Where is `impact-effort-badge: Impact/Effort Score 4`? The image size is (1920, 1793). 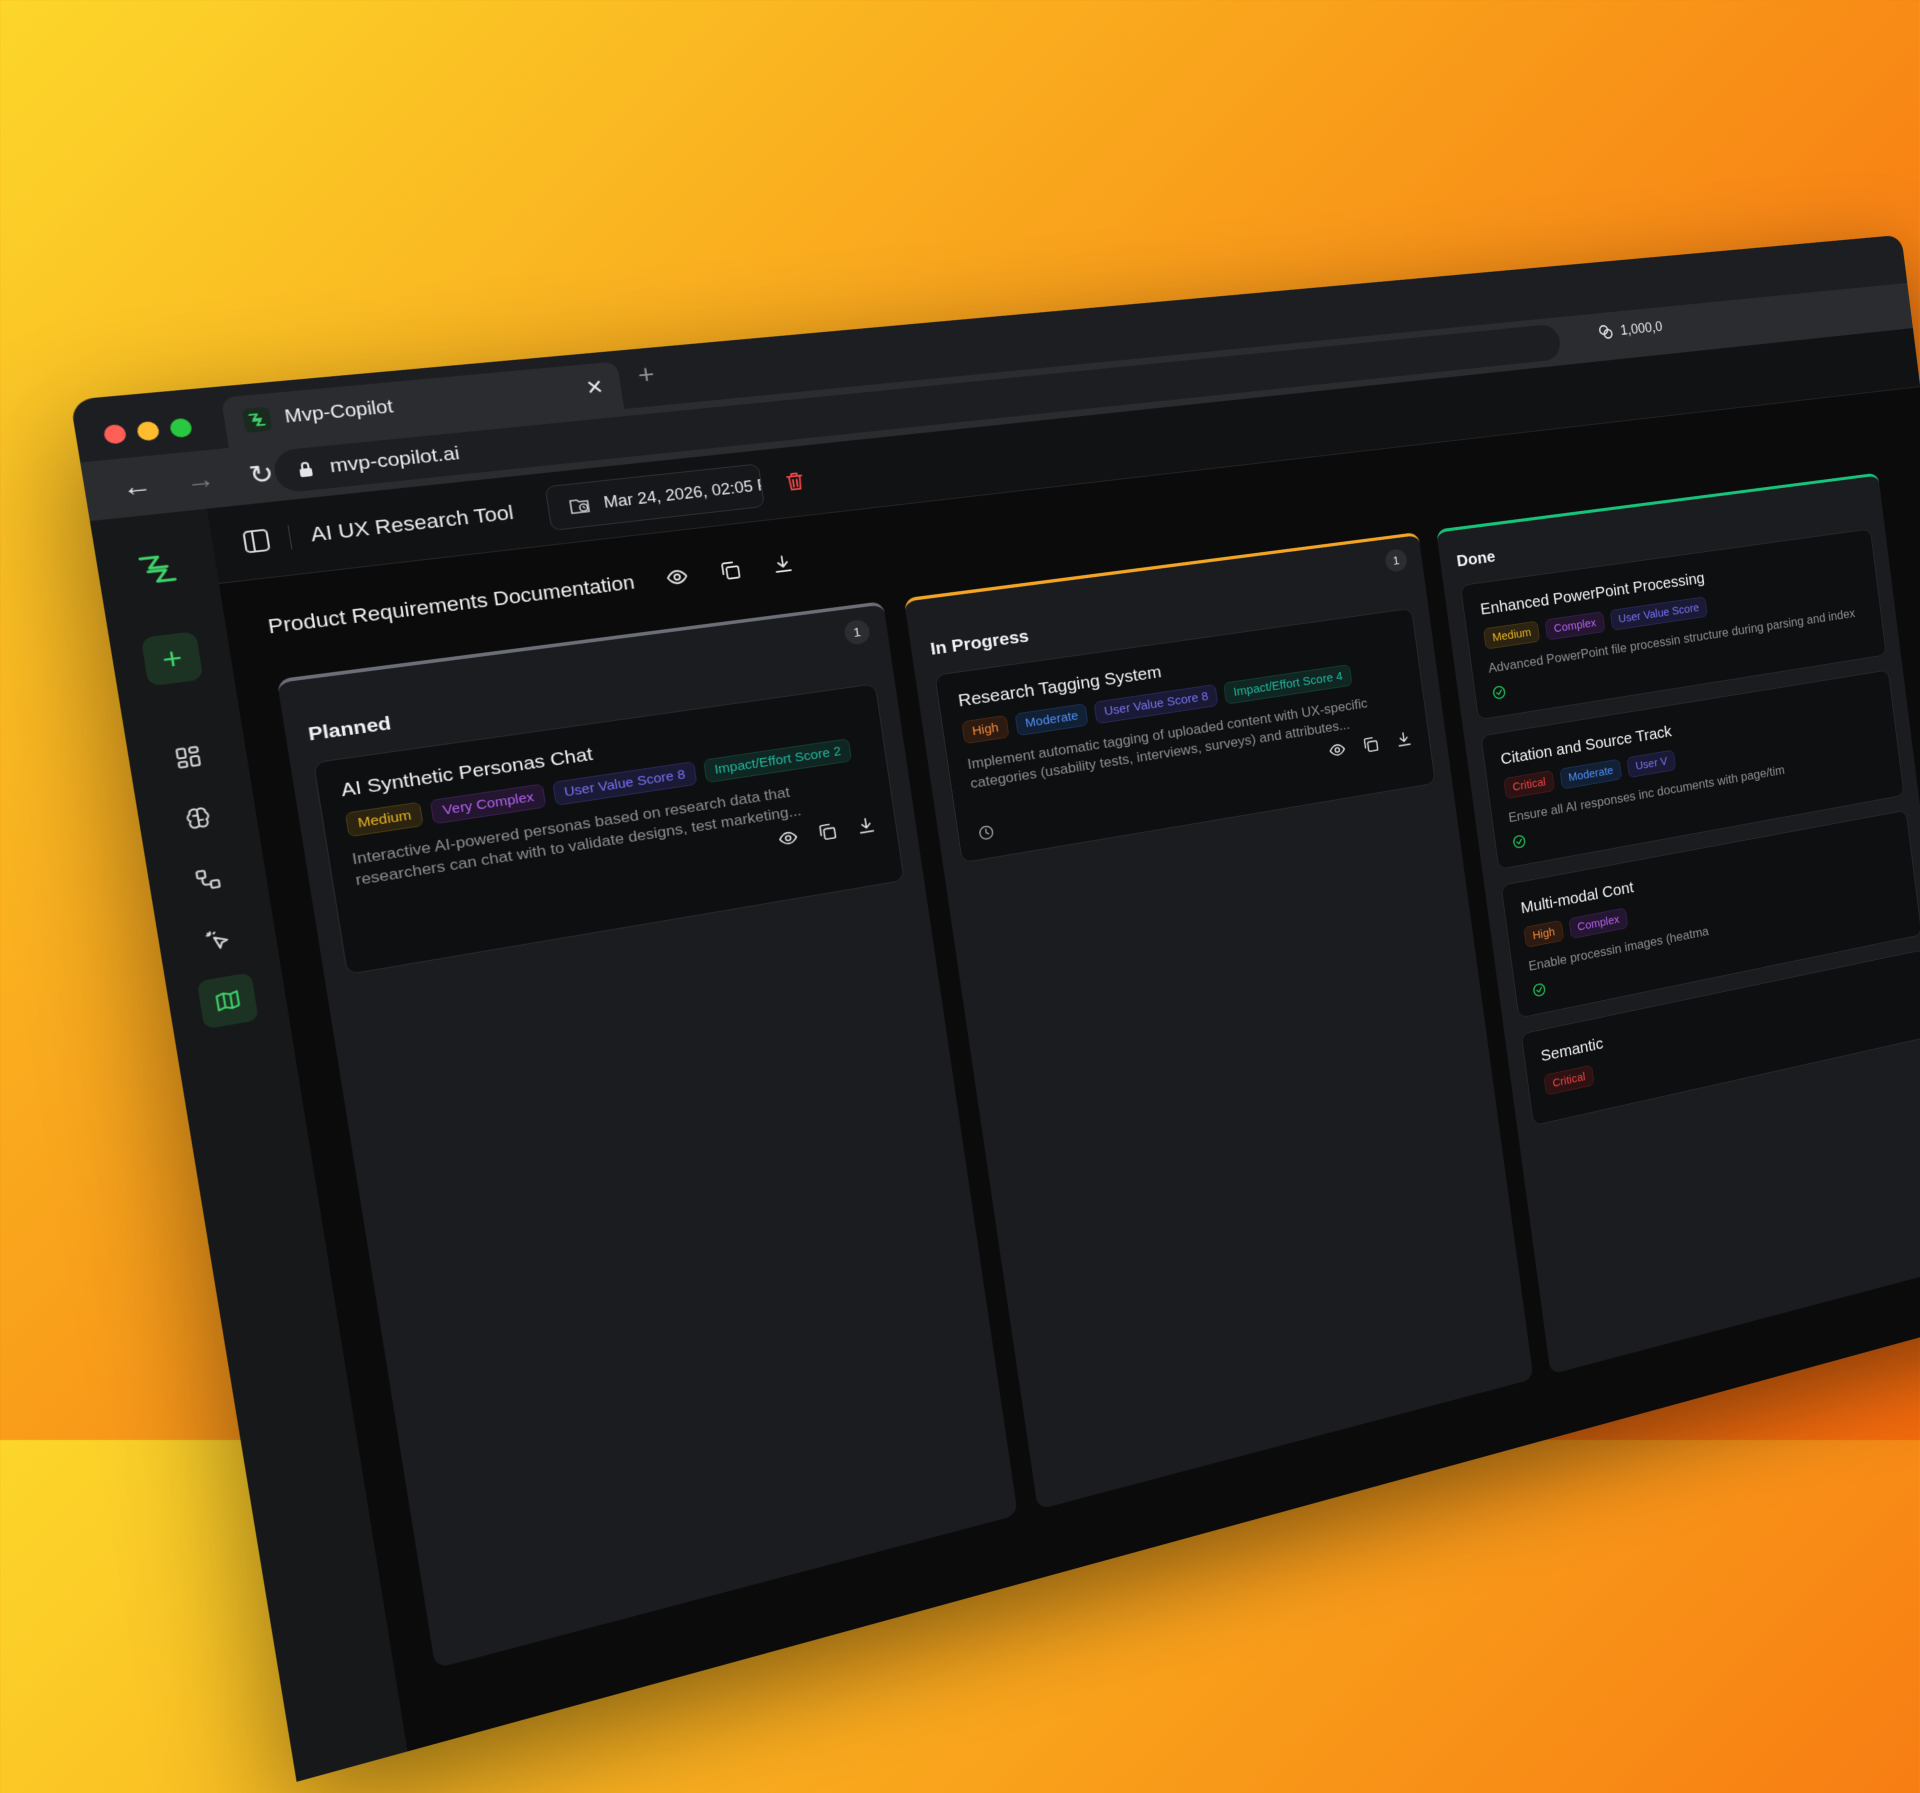 impact-effort-badge: Impact/Effort Score 4 is located at coordinates (1288, 684).